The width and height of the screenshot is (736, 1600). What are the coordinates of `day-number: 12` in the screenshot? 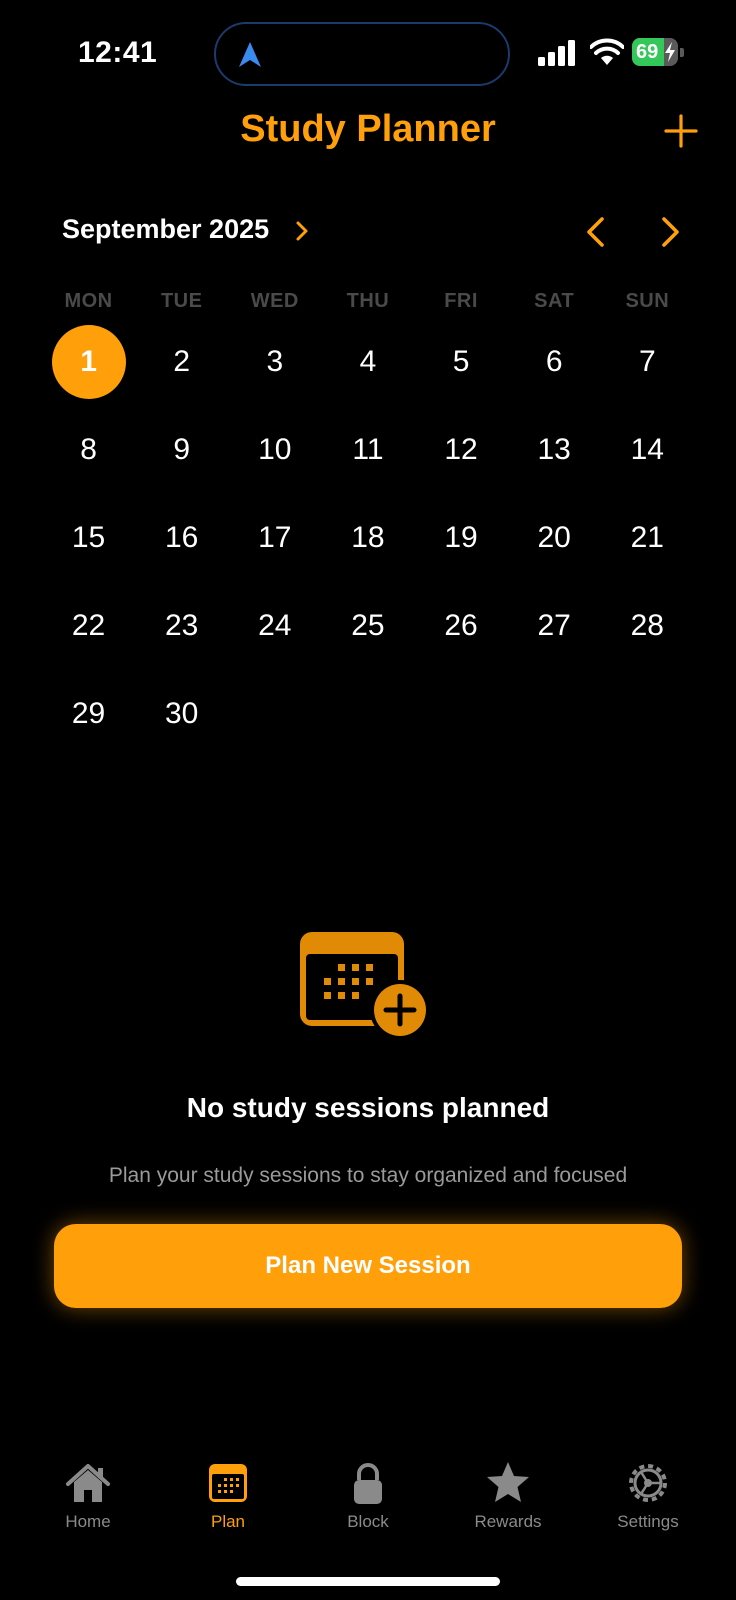 It's located at (461, 450).